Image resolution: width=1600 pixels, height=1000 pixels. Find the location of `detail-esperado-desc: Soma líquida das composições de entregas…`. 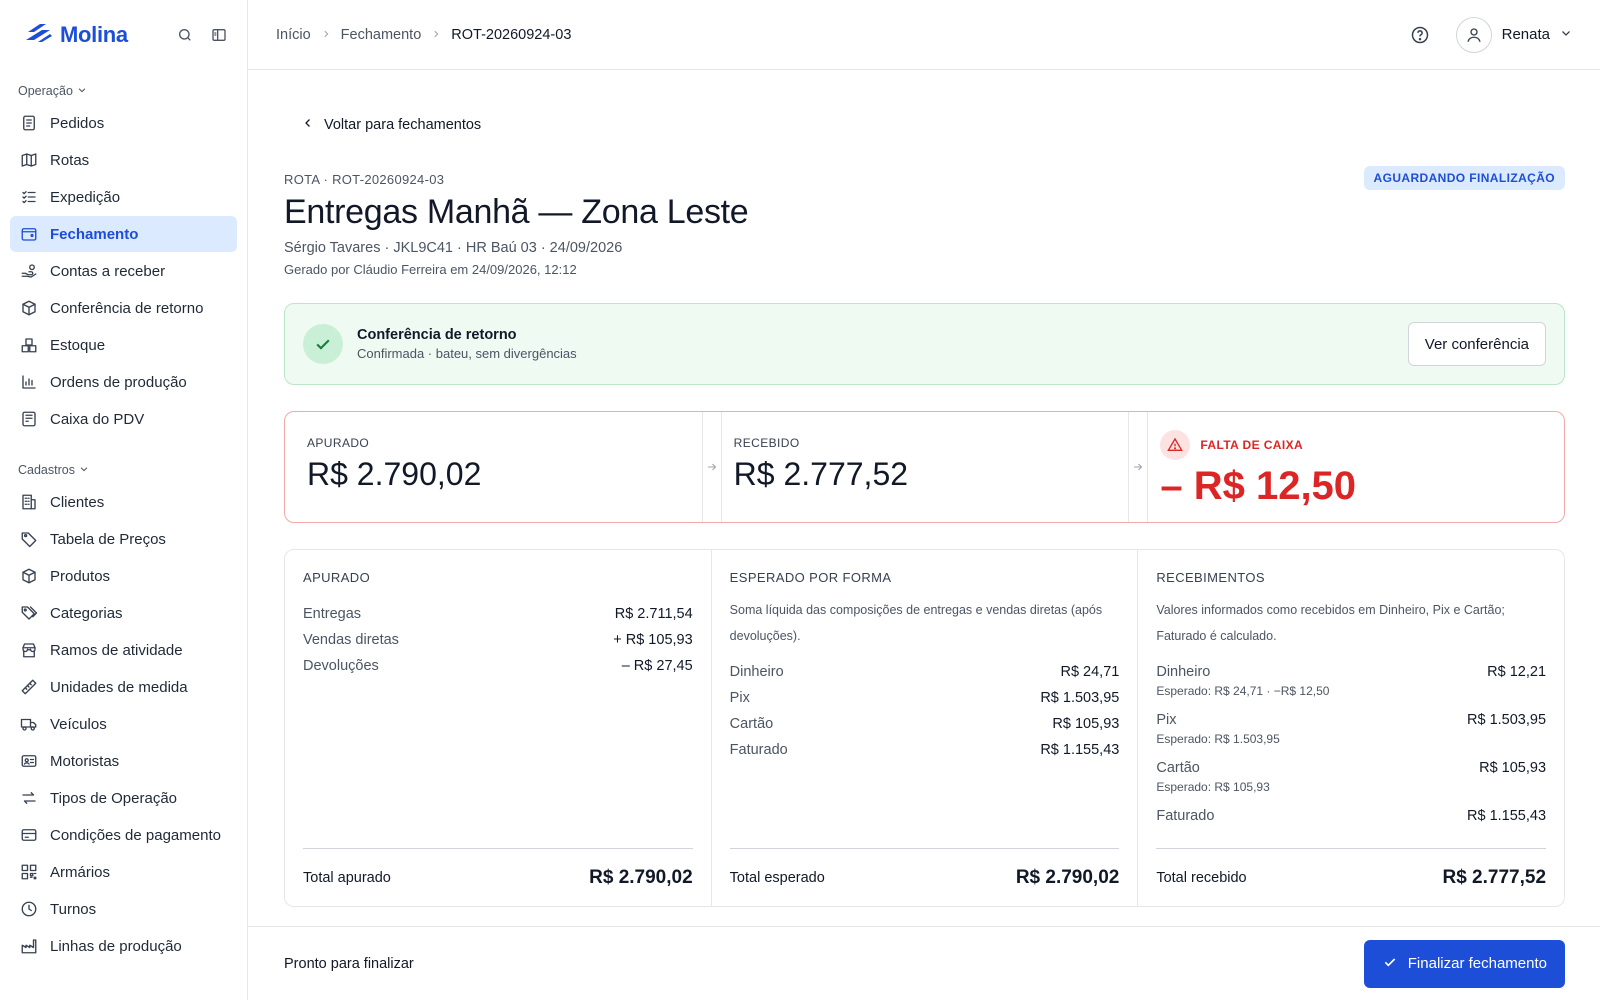

detail-esperado-desc: Soma líquida das composições de entregas… is located at coordinates (916, 623).